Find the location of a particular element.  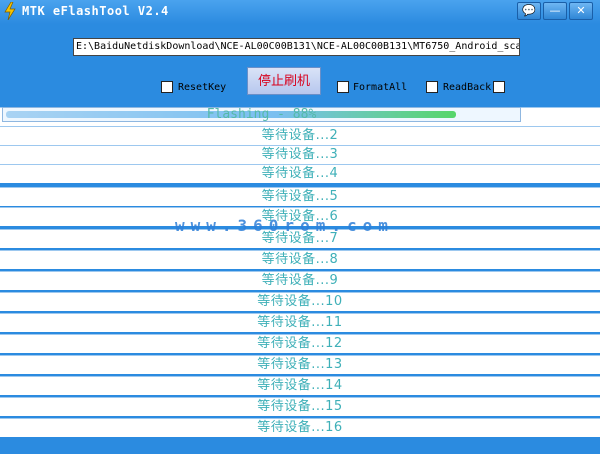

device-row: 等待设备...2 is located at coordinates (300, 135).